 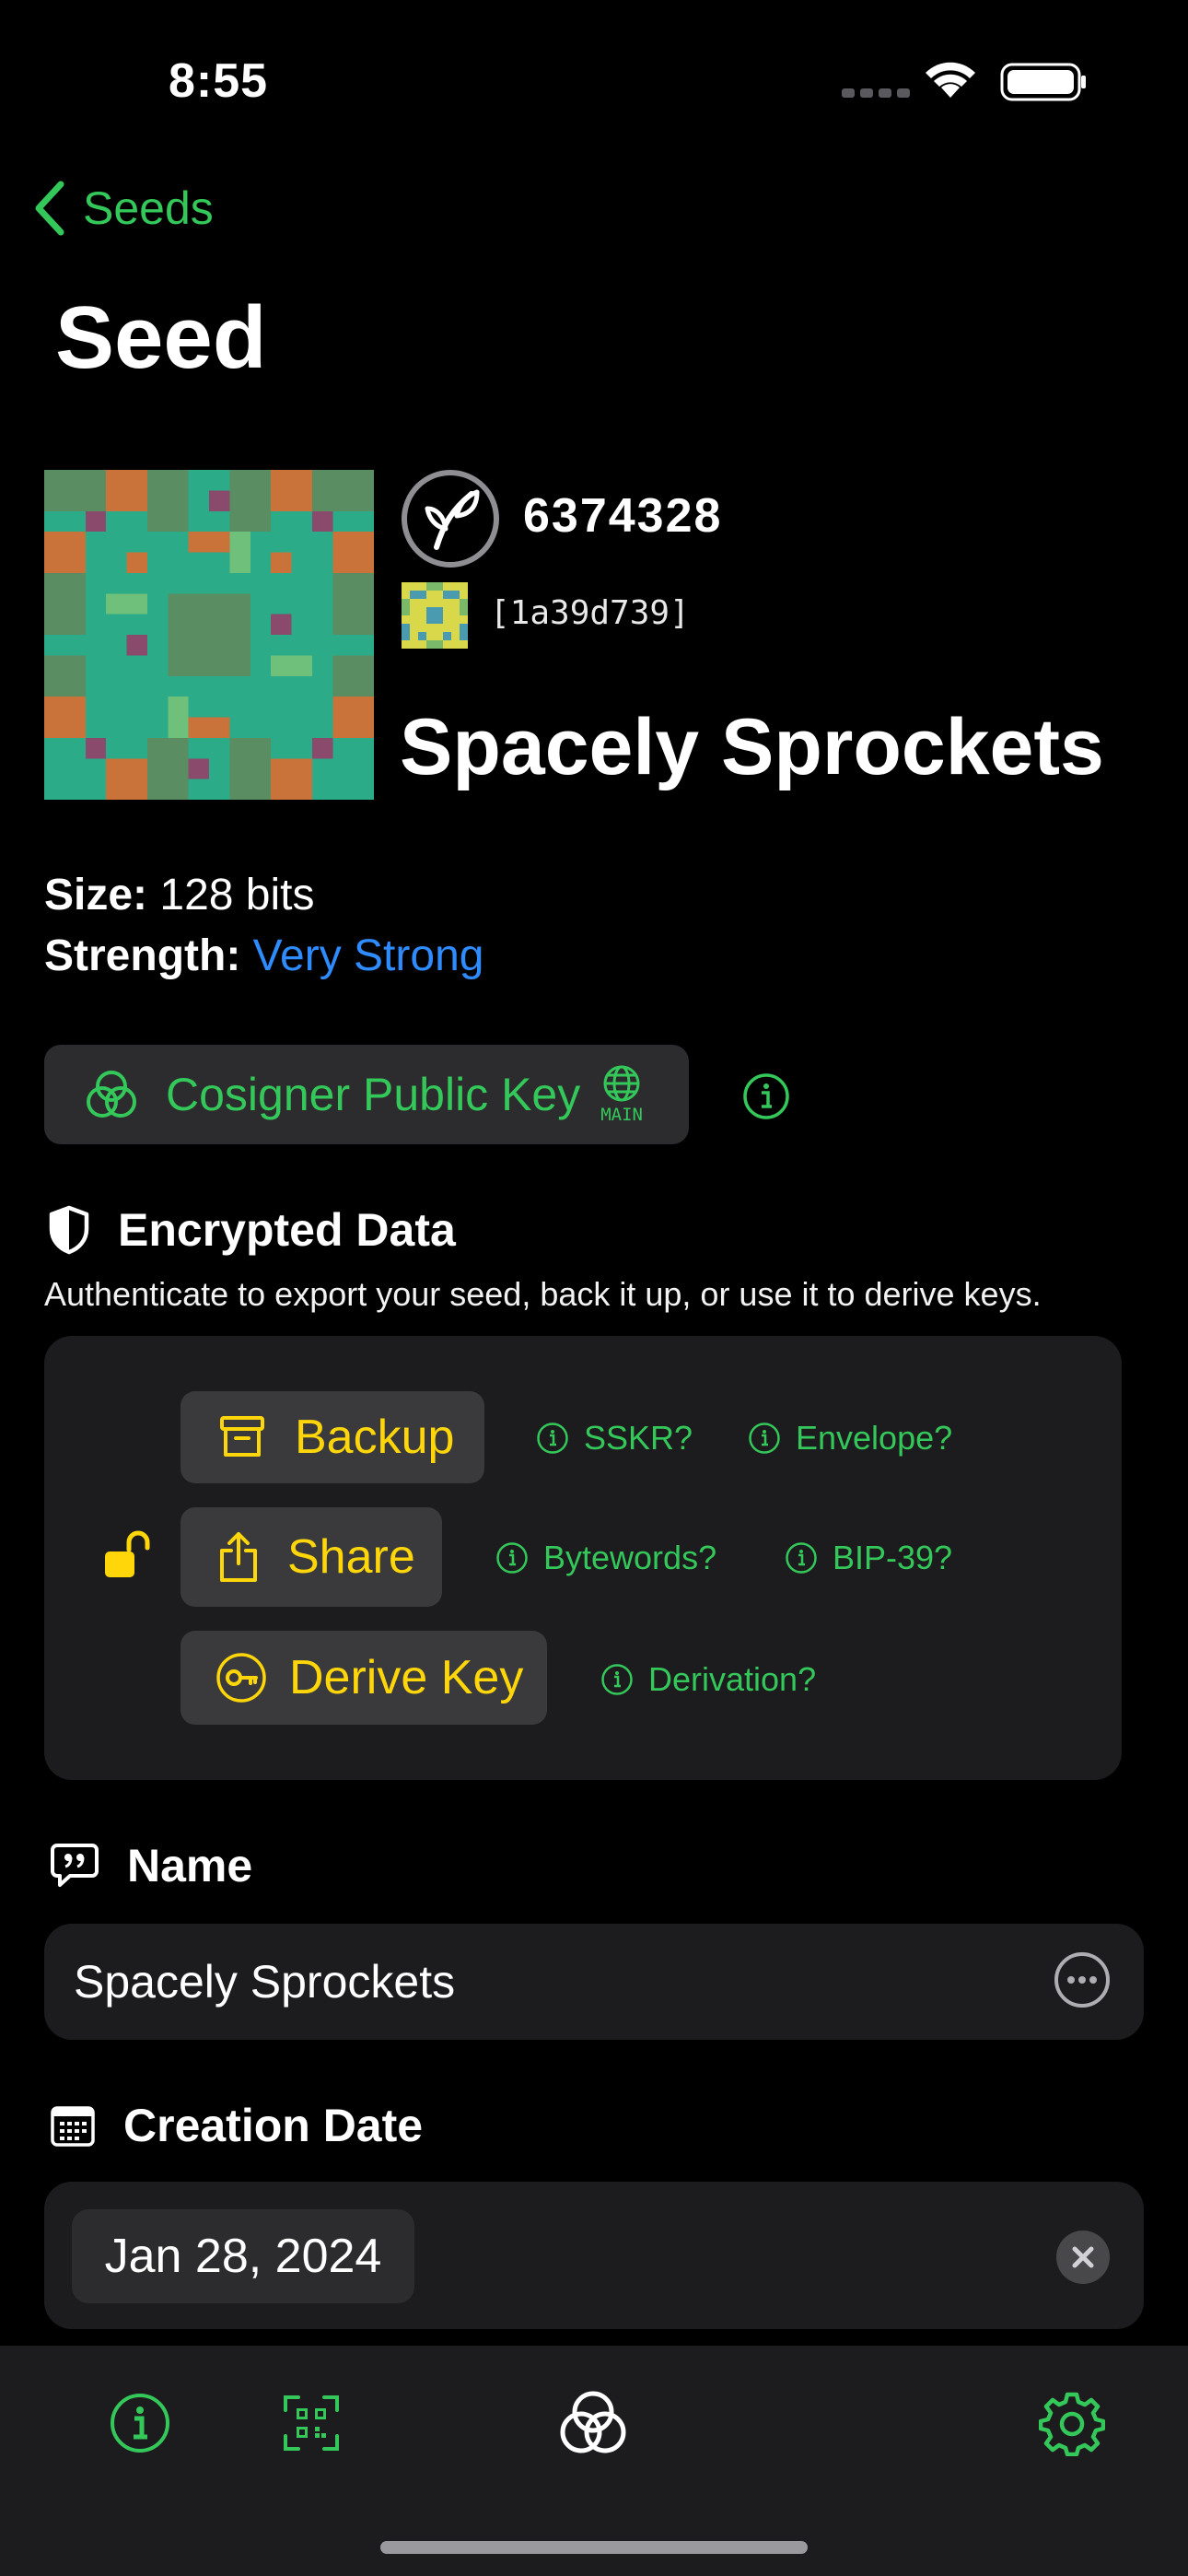 I want to click on encrypted-data-header: Encrypted Data, so click(x=252, y=1230).